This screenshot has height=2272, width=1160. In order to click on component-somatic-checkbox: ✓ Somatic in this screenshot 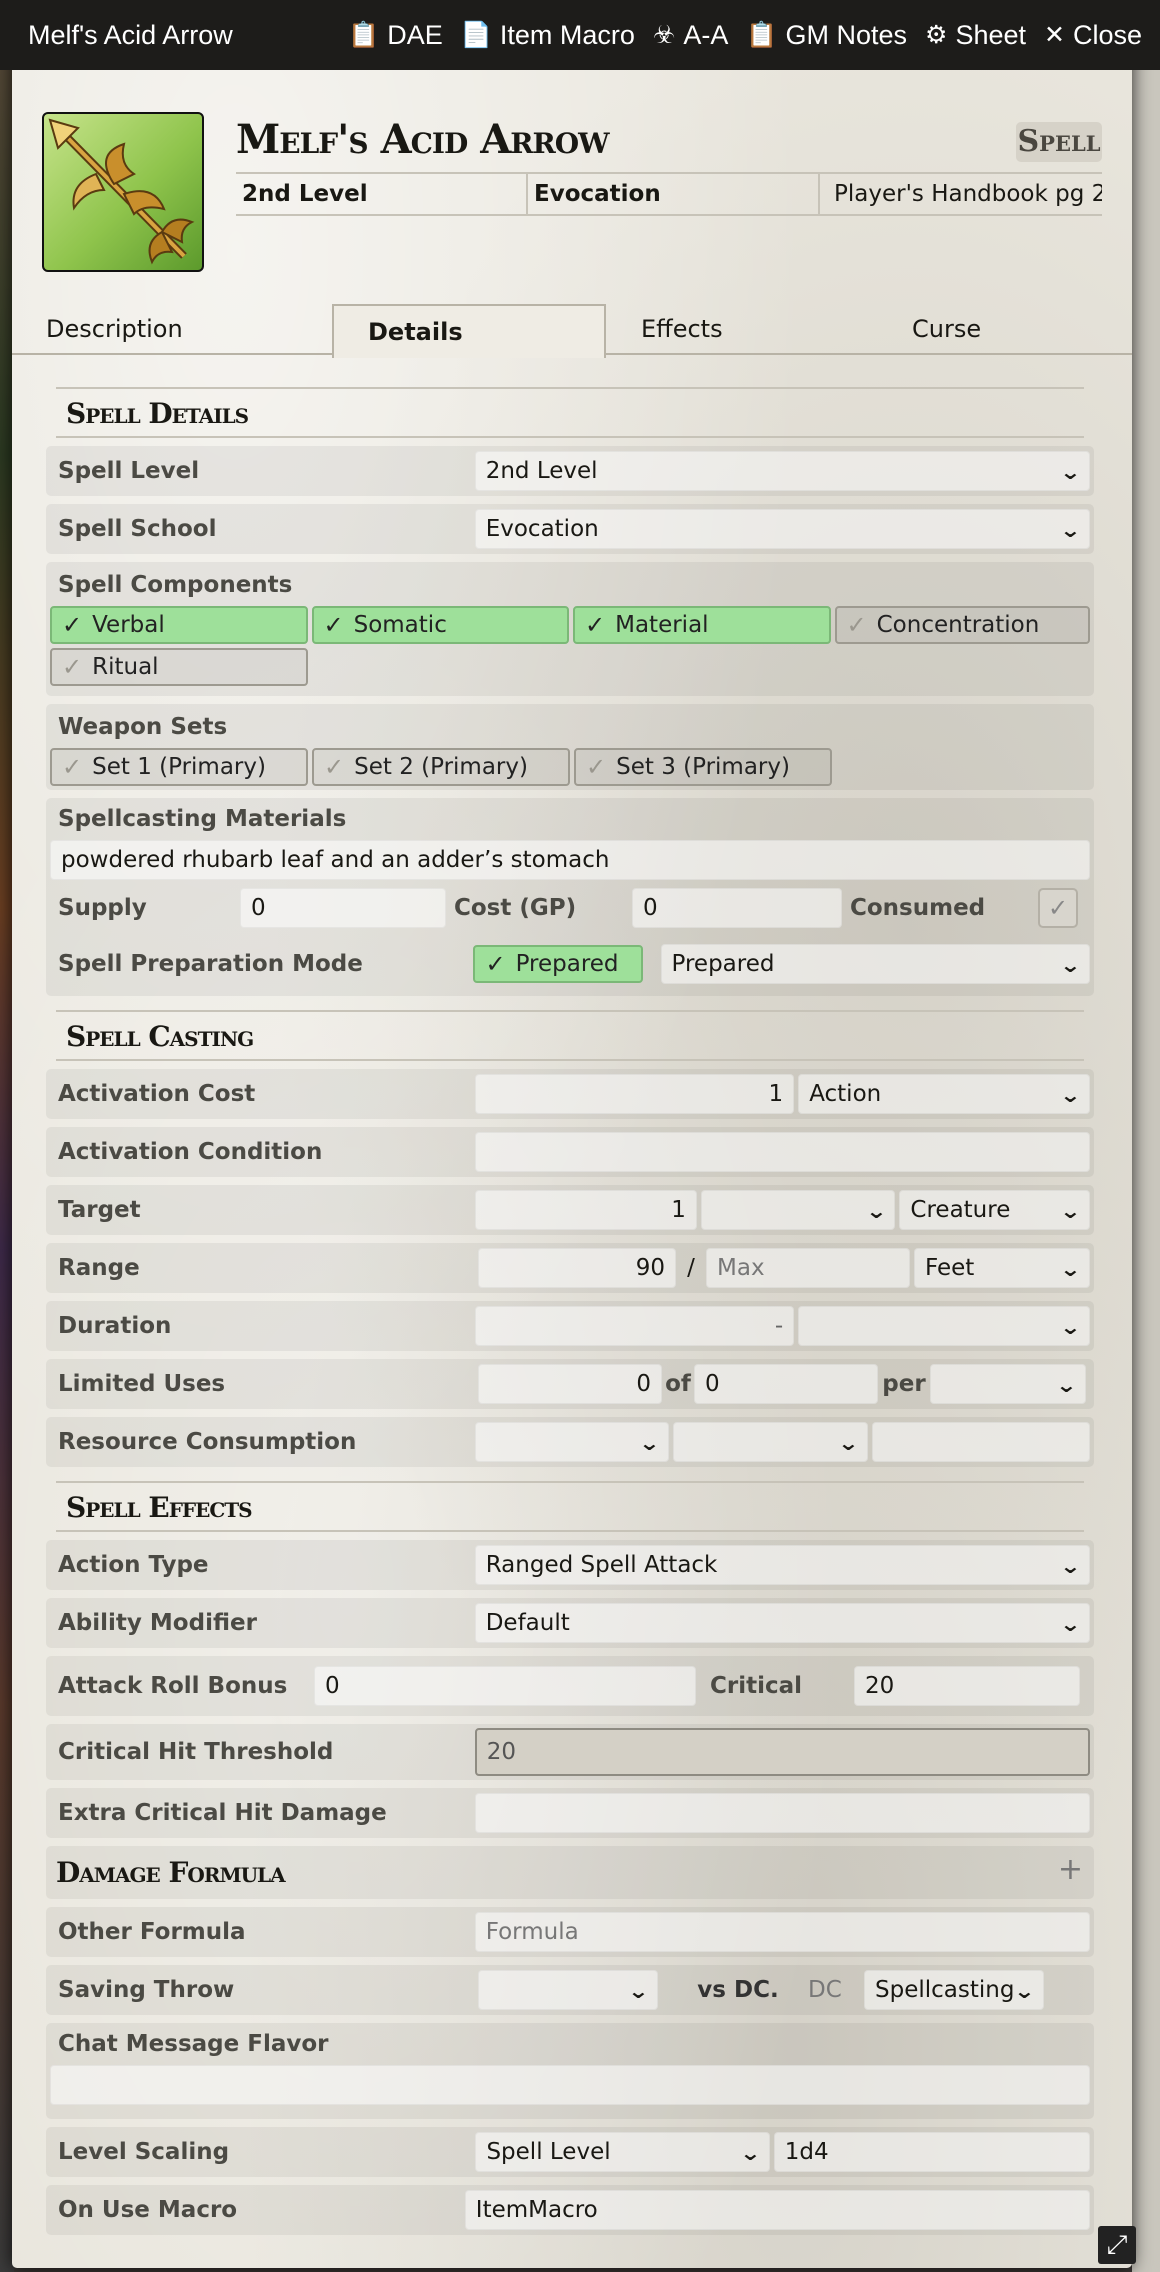, I will do `click(440, 625)`.